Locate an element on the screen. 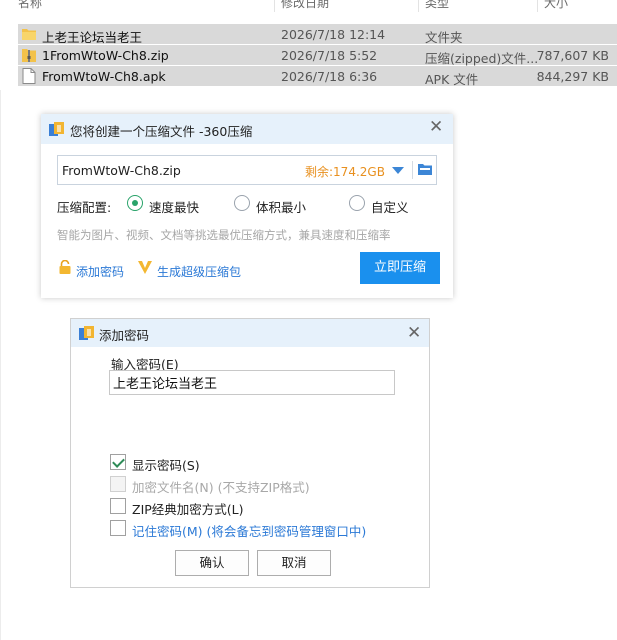  password-dialog-titlebar: 添加密码 ✕ is located at coordinates (250, 333).